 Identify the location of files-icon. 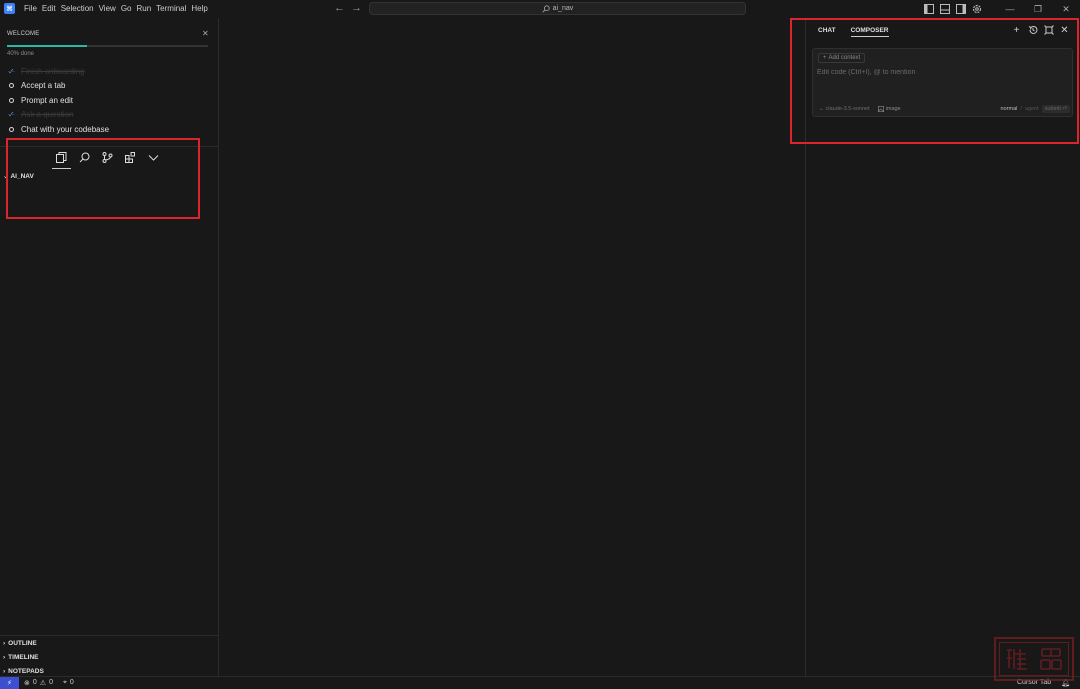
(61, 157).